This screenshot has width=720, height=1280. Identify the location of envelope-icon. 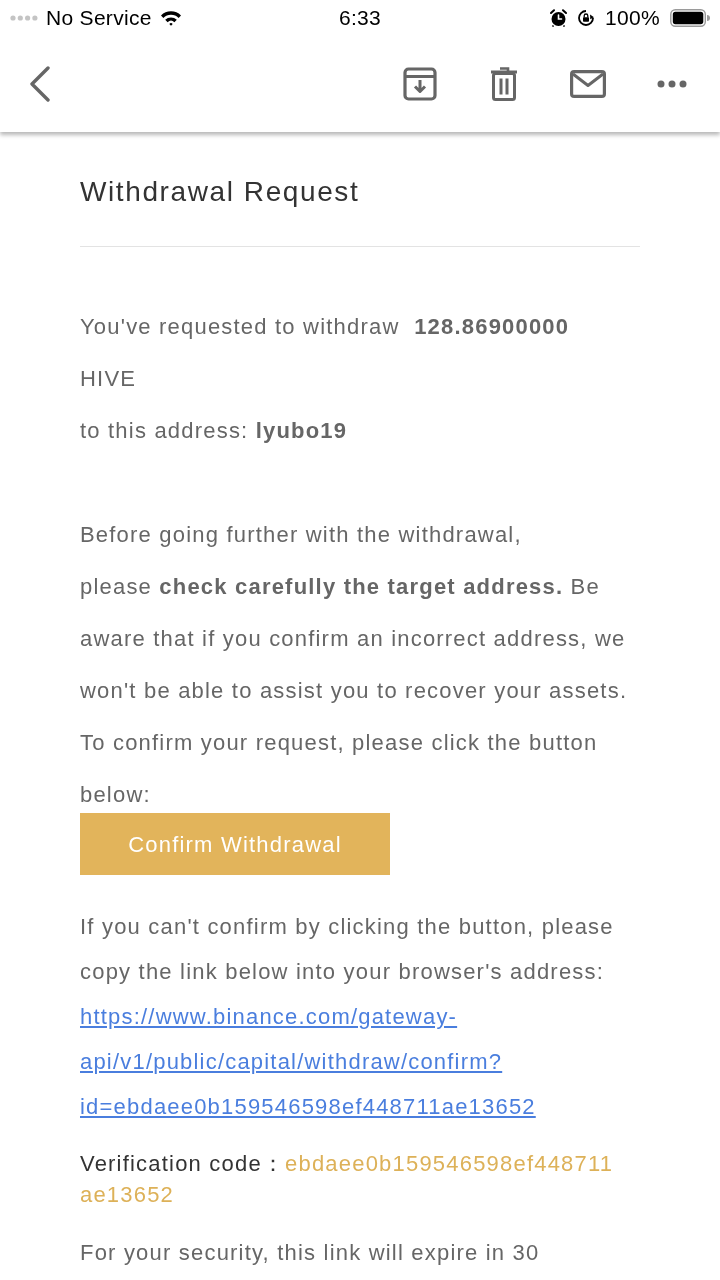
(588, 84).